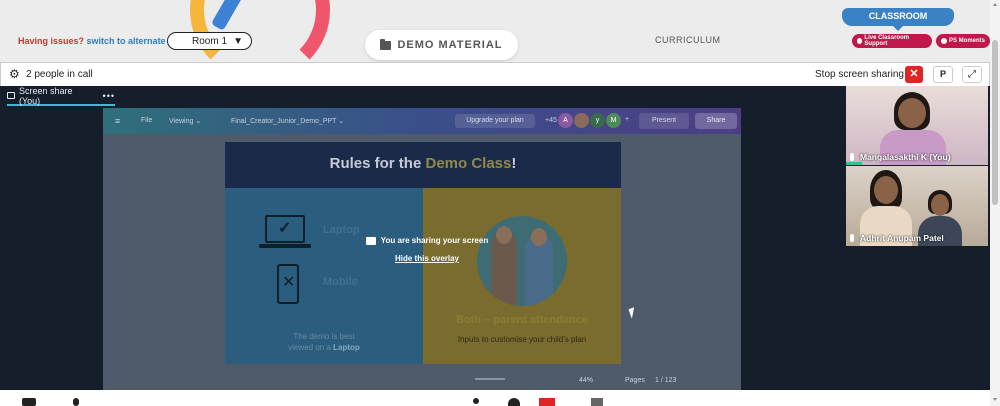 This screenshot has width=1000, height=406. I want to click on issues-text: Having issues?, so click(51, 41).